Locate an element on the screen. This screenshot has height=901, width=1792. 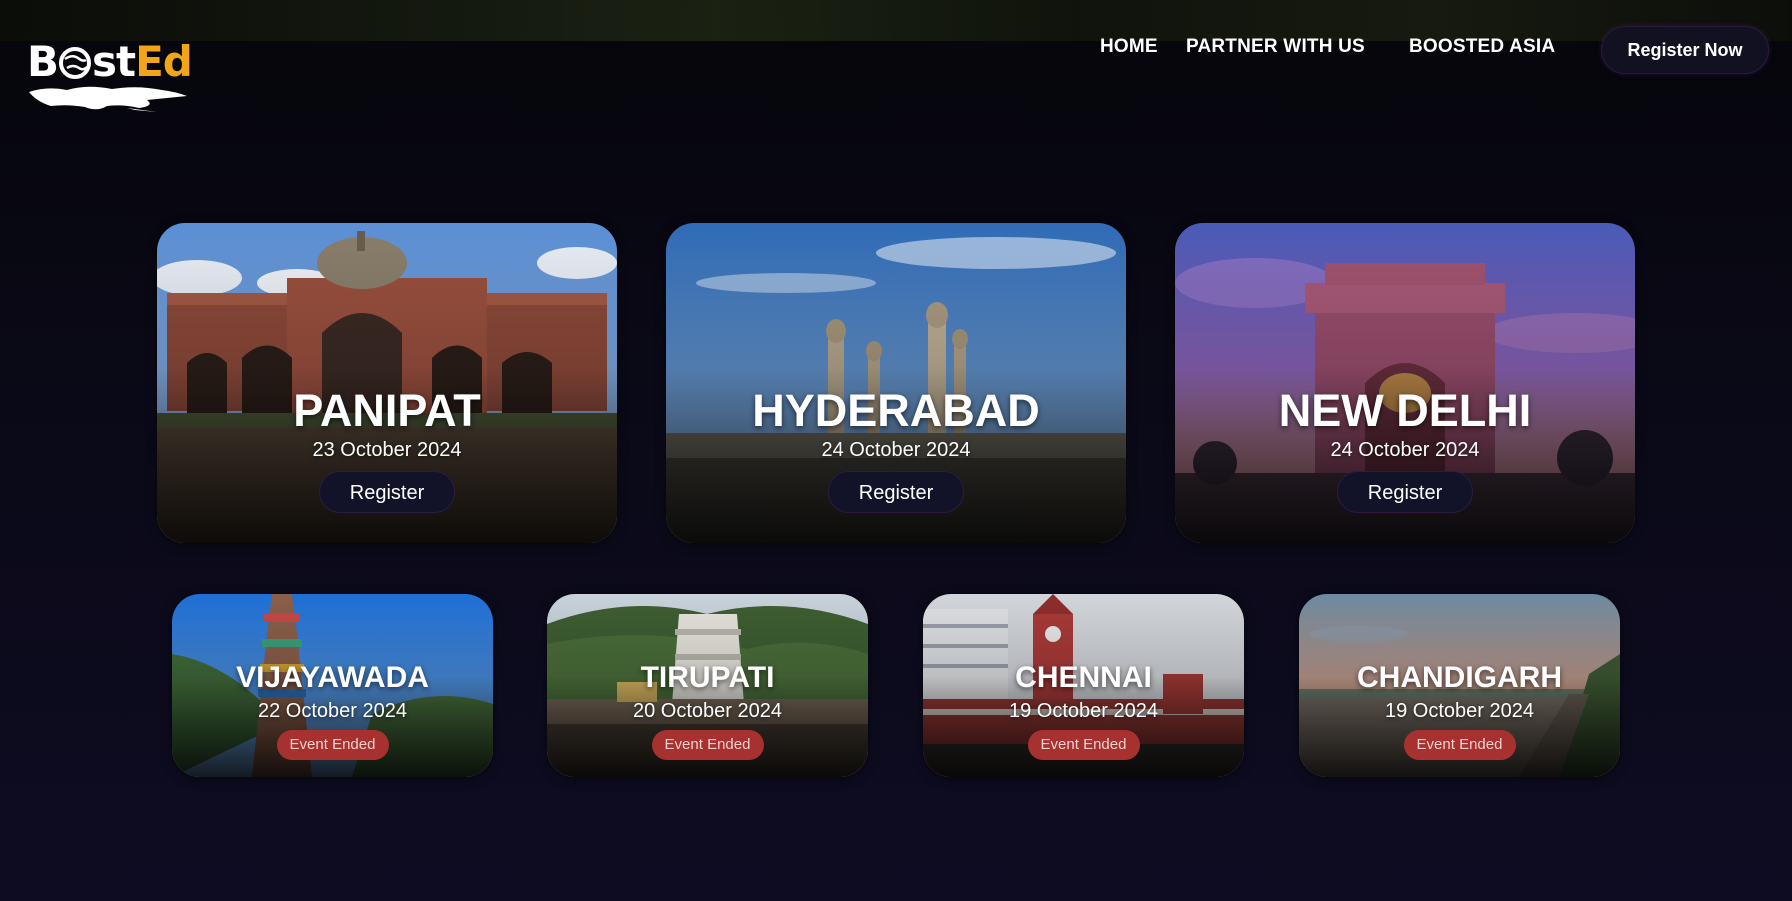
event-date: 20 October 2024 is located at coordinates (707, 711).